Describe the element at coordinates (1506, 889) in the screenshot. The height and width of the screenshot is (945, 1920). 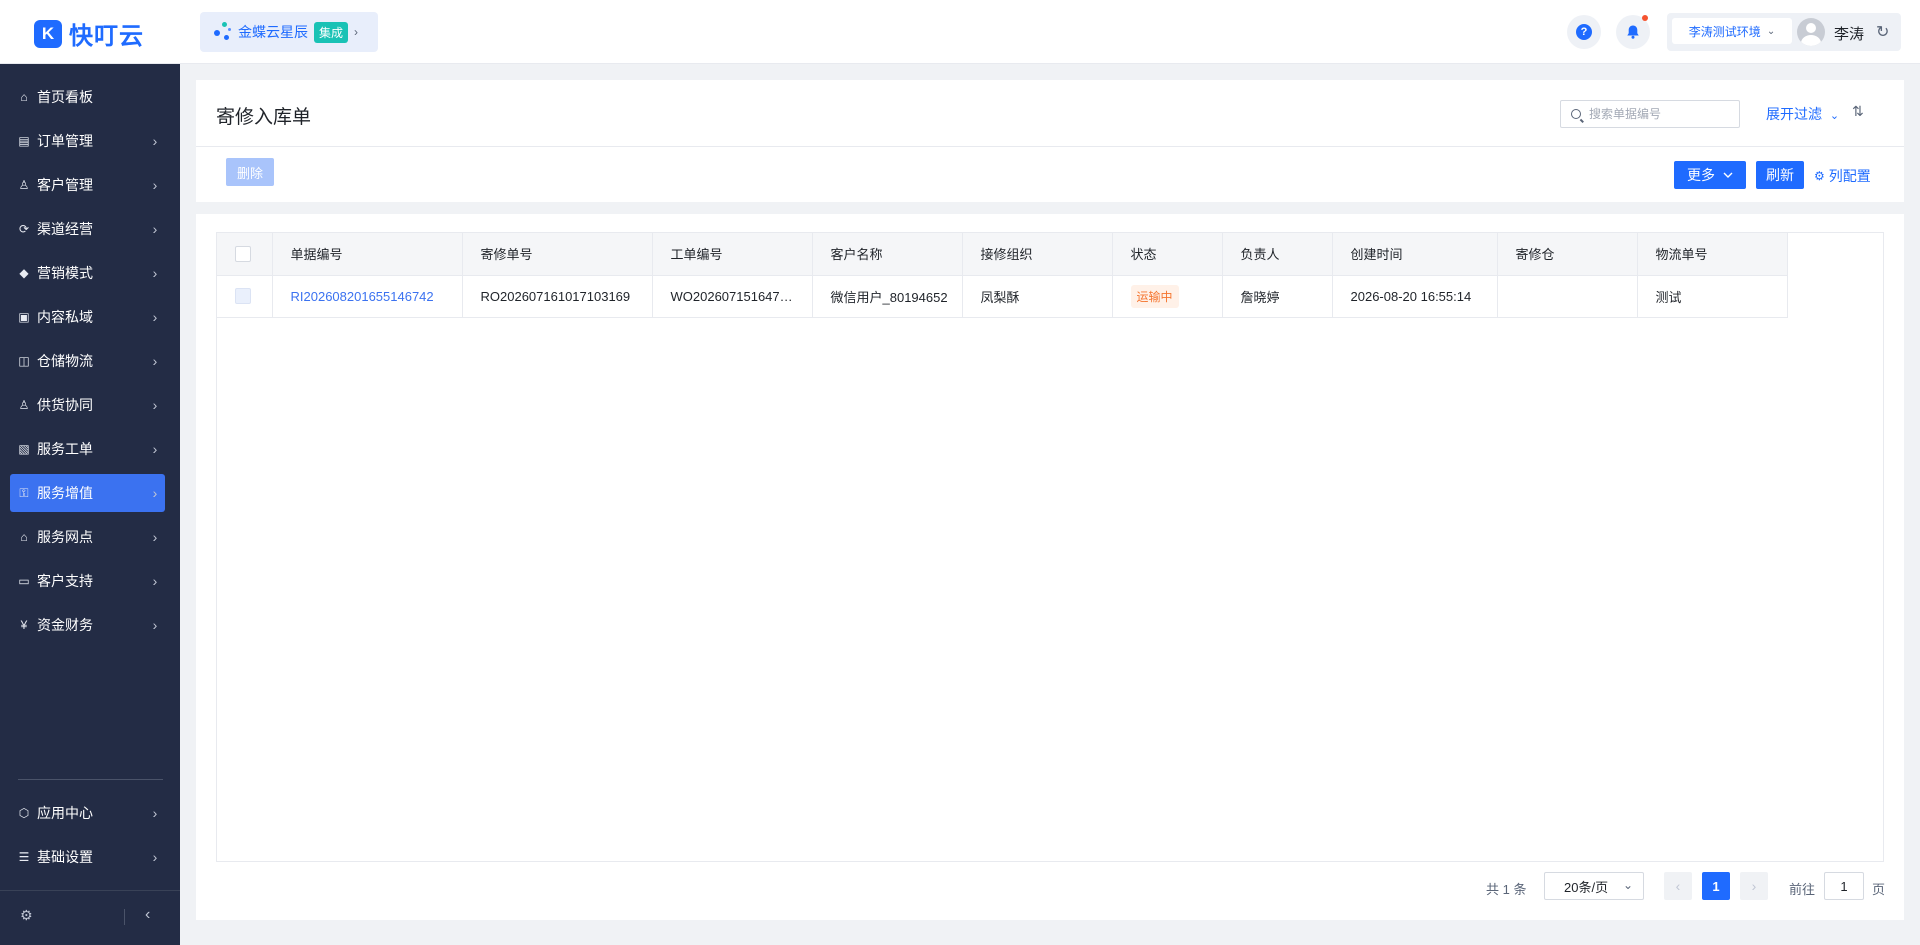
I see `pagination-total: 共 1 条` at that location.